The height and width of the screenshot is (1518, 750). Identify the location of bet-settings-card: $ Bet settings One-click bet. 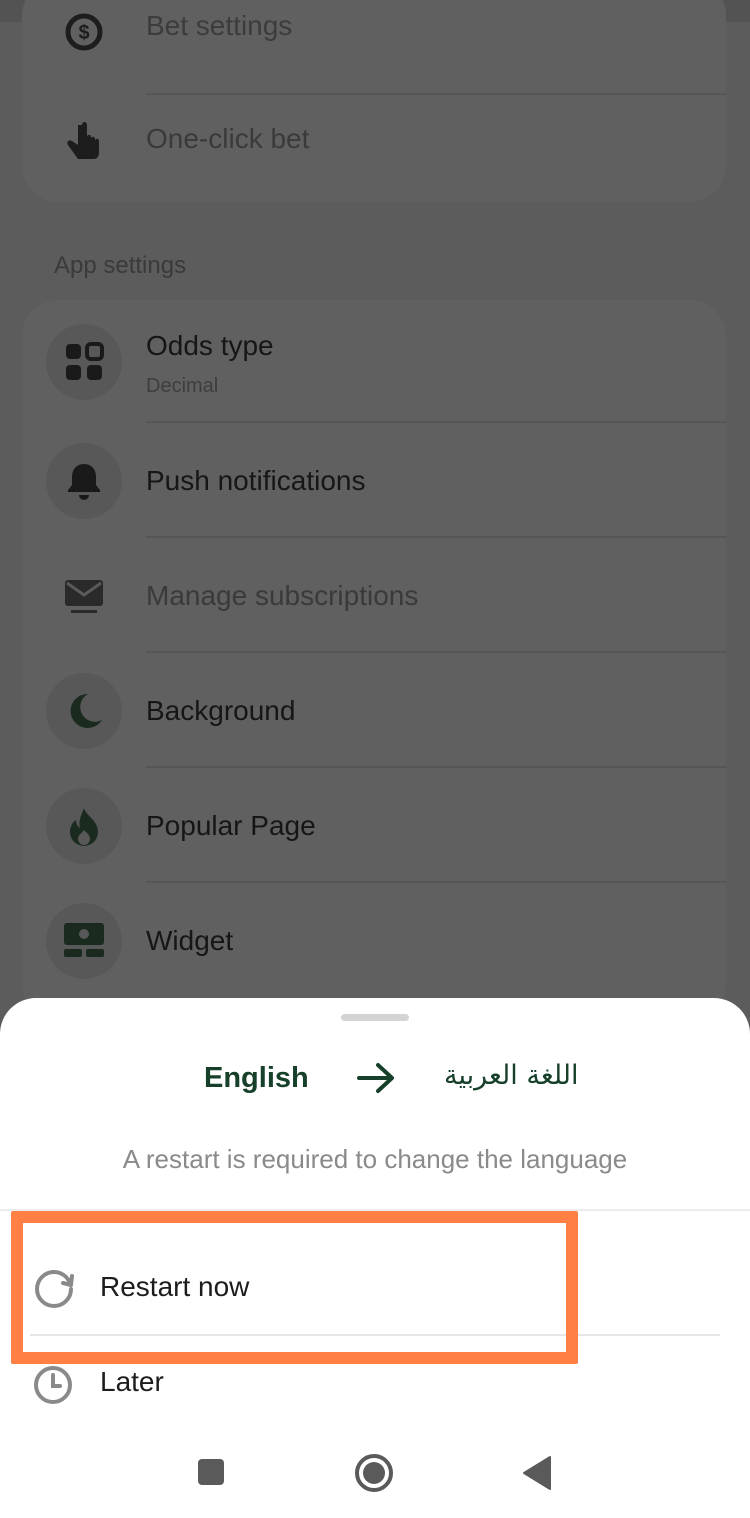
(374, 101).